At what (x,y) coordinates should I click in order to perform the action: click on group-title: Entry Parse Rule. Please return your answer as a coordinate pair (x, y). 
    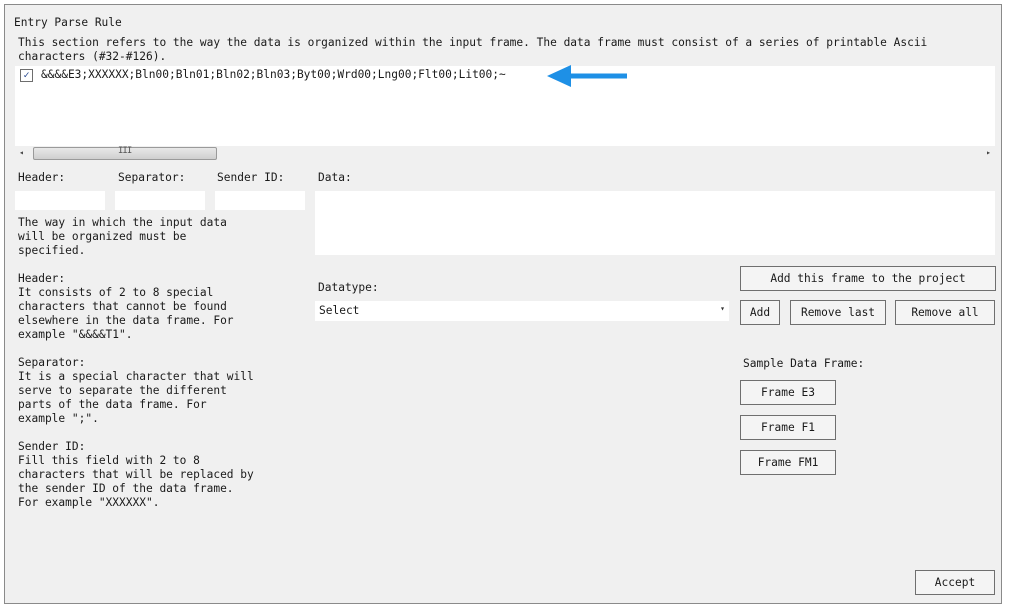
    Looking at the image, I should click on (68, 22).